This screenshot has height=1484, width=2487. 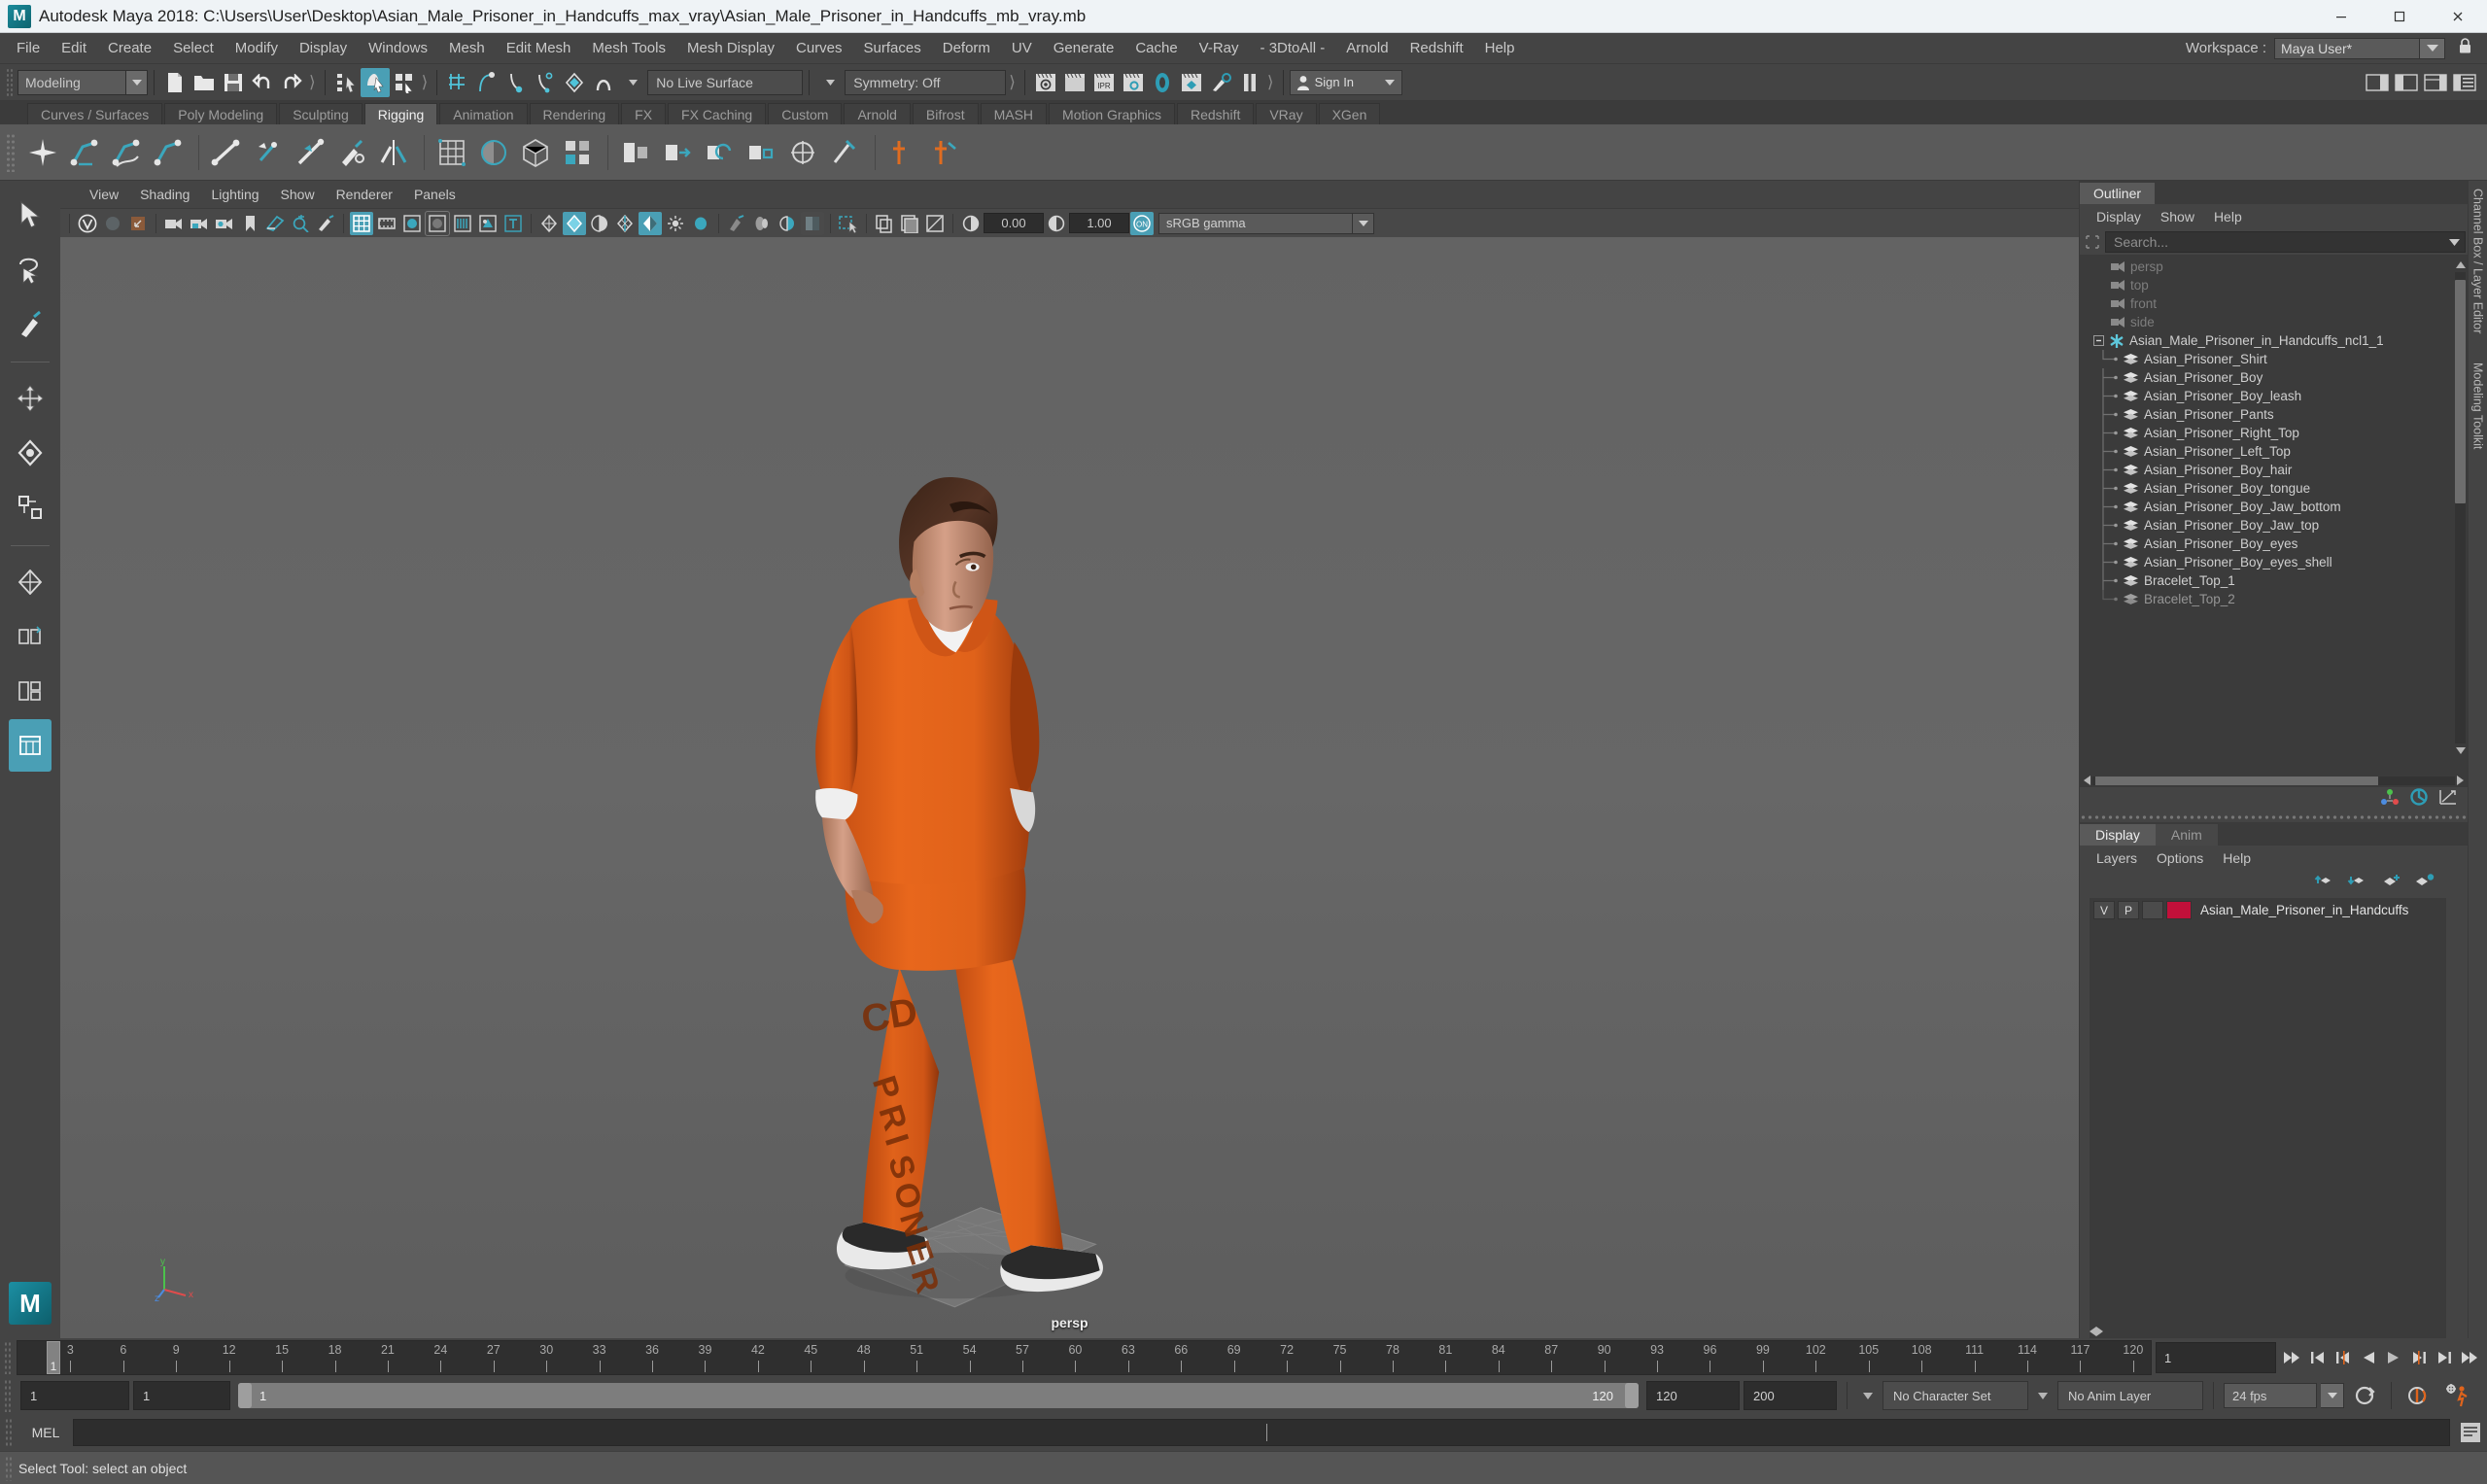 What do you see at coordinates (451, 152) in the screenshot?
I see `lattice-deformer-button` at bounding box center [451, 152].